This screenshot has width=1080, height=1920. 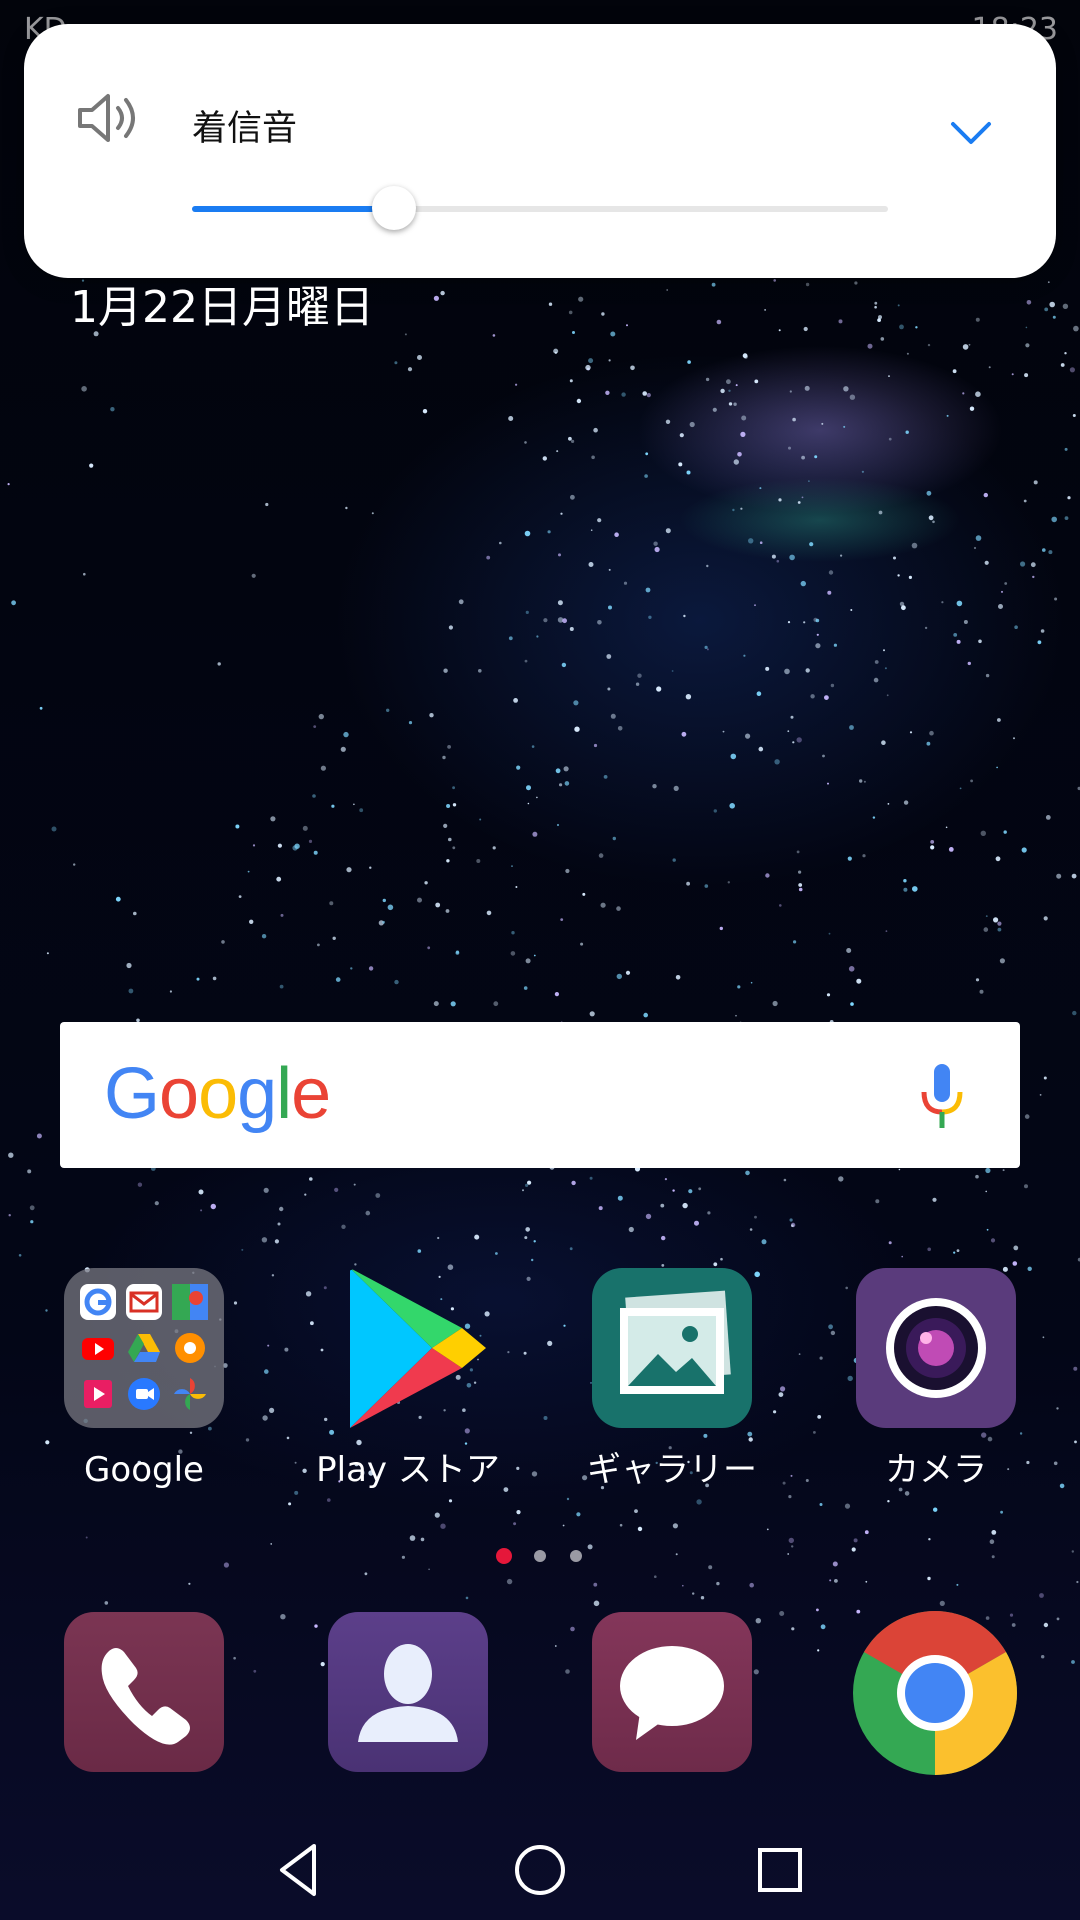 I want to click on app-label: Google, so click(x=144, y=1470).